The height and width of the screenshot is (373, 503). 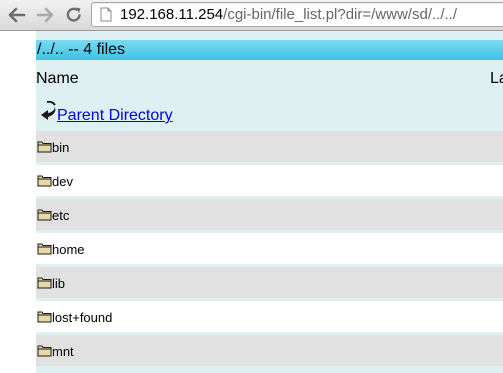 What do you see at coordinates (340, 14) in the screenshot?
I see `url-path: /cgi-bin/file_list.pl?dir=/www/sd/../../` at bounding box center [340, 14].